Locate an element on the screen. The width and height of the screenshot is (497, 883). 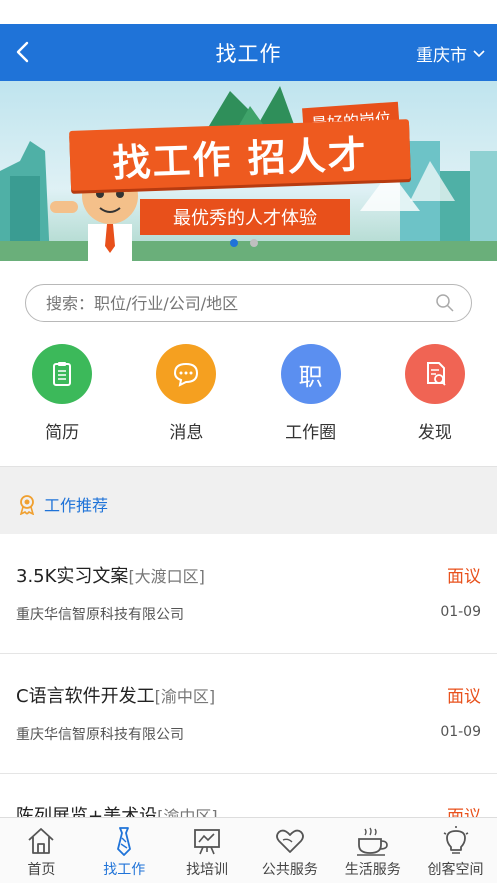
shortcut-resume: 简历 is located at coordinates (62, 405).